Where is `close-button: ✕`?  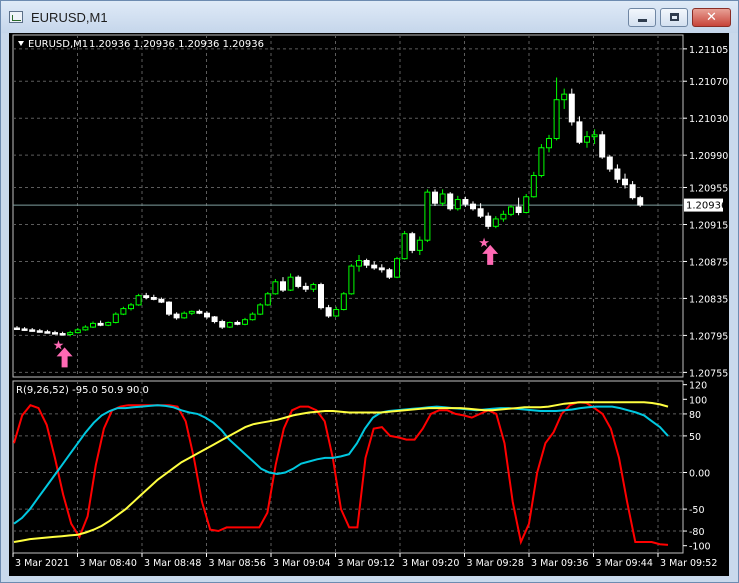
close-button: ✕ is located at coordinates (711, 17).